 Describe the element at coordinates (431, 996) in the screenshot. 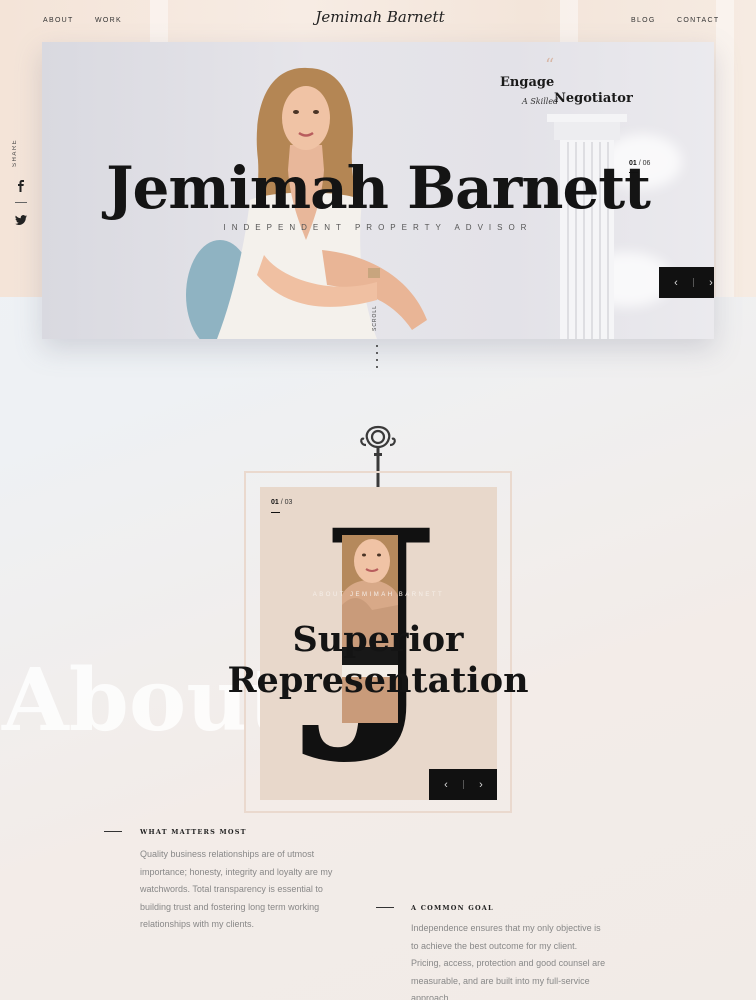

I see `body-line: approach.` at that location.